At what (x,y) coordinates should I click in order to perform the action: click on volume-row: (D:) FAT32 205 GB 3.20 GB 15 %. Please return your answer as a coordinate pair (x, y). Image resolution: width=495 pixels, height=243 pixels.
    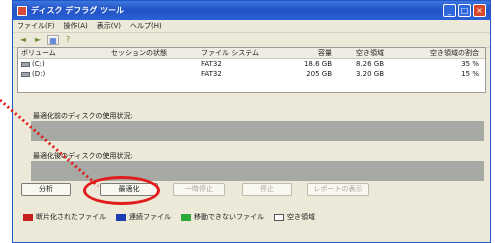
    Looking at the image, I should click on (251, 74).